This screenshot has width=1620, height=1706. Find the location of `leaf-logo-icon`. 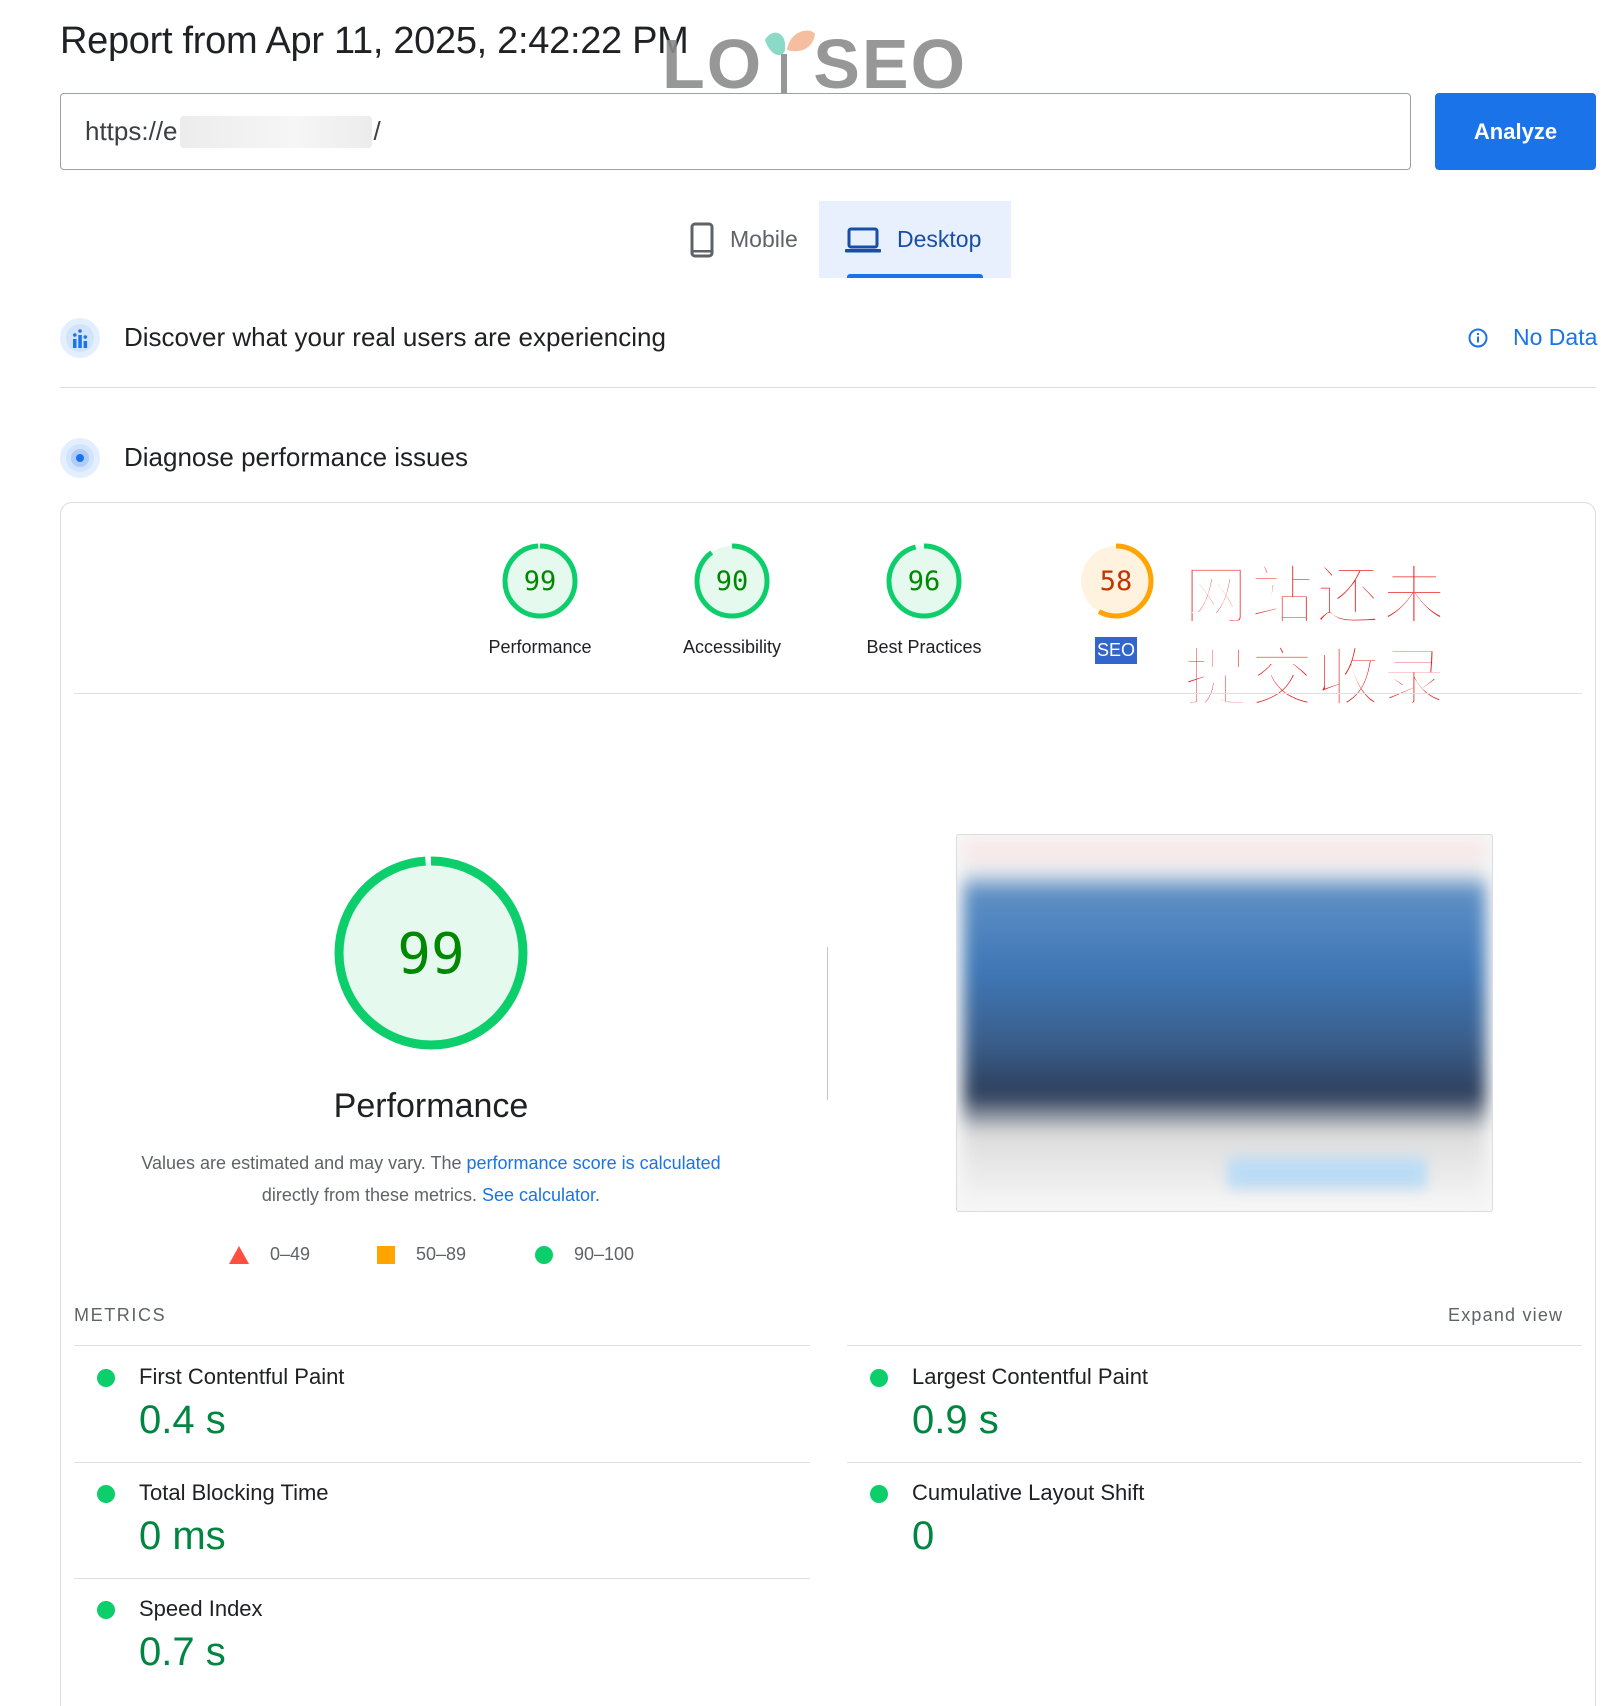

leaf-logo-icon is located at coordinates (789, 59).